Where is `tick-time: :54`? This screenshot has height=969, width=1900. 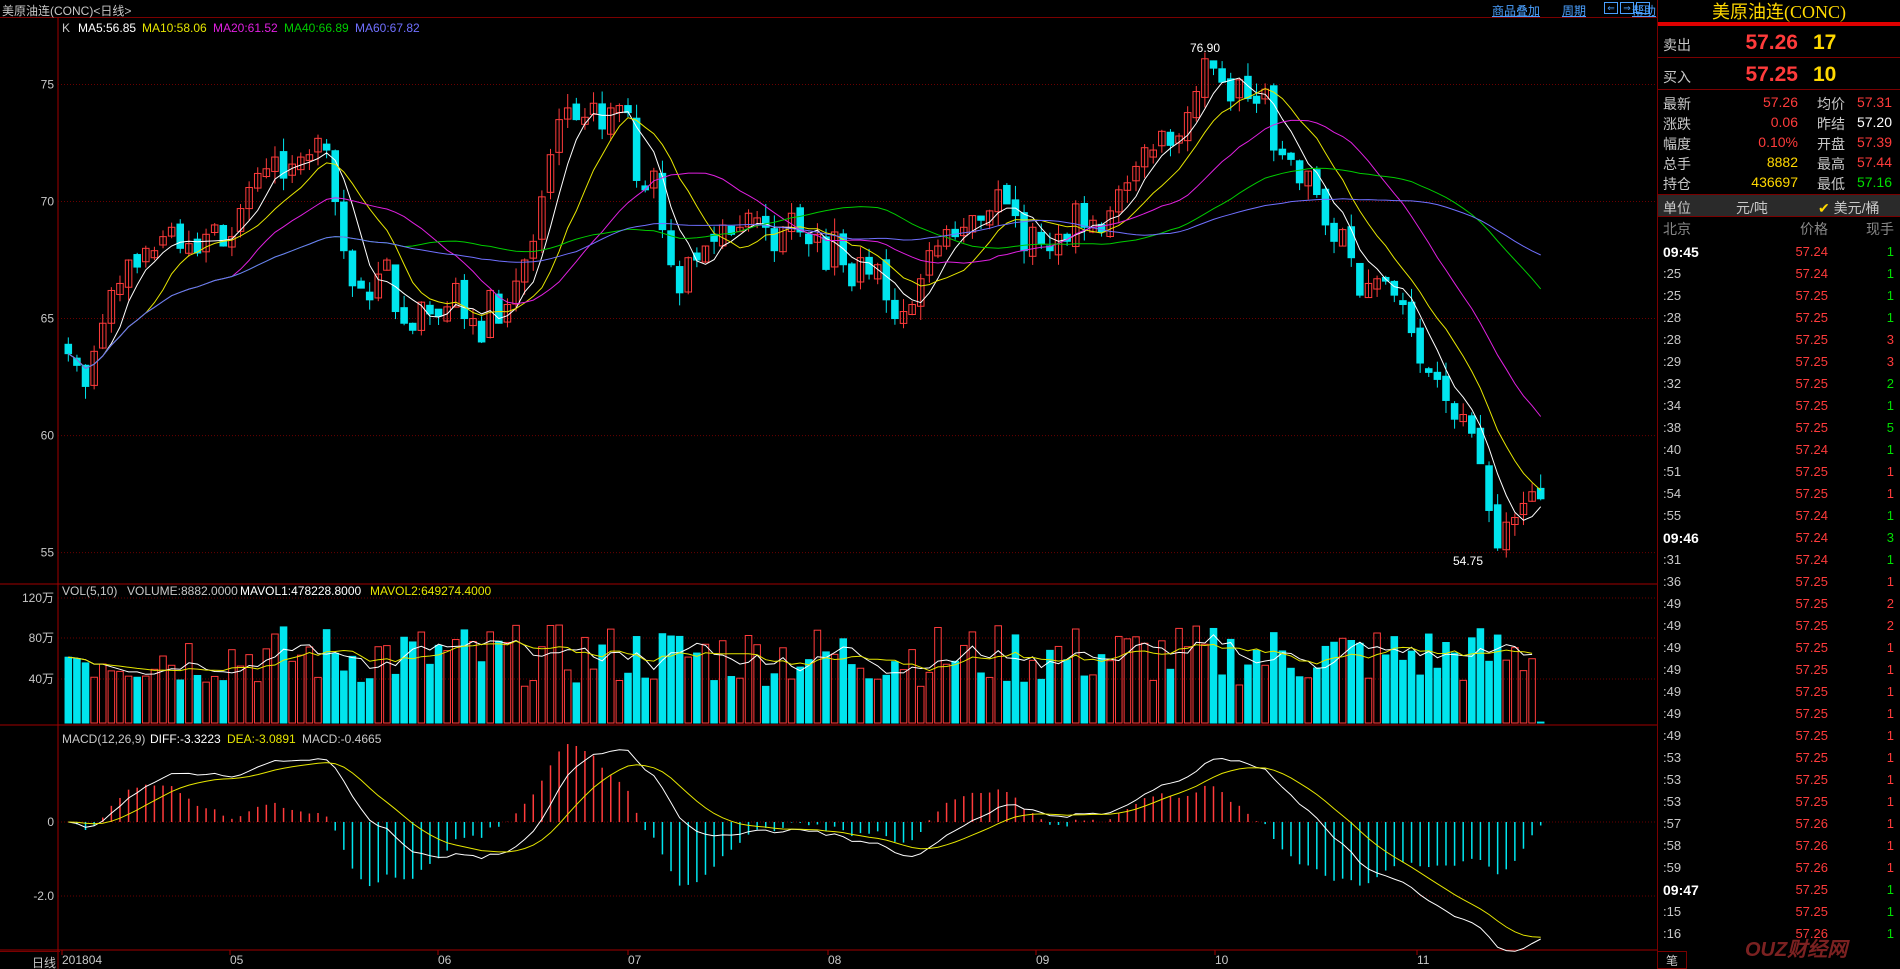
tick-time: :54 is located at coordinates (1672, 493).